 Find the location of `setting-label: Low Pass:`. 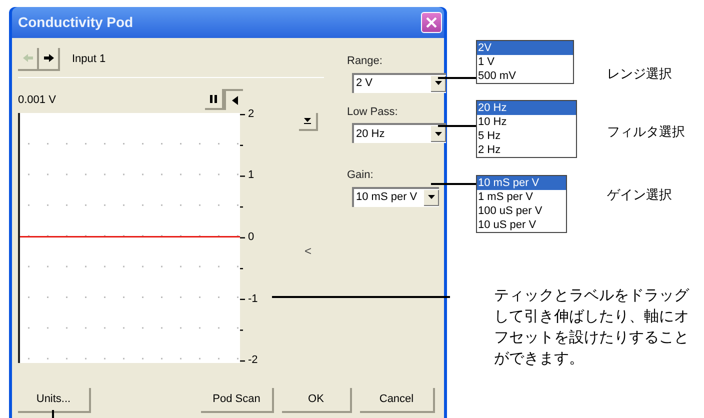

setting-label: Low Pass: is located at coordinates (373, 112).